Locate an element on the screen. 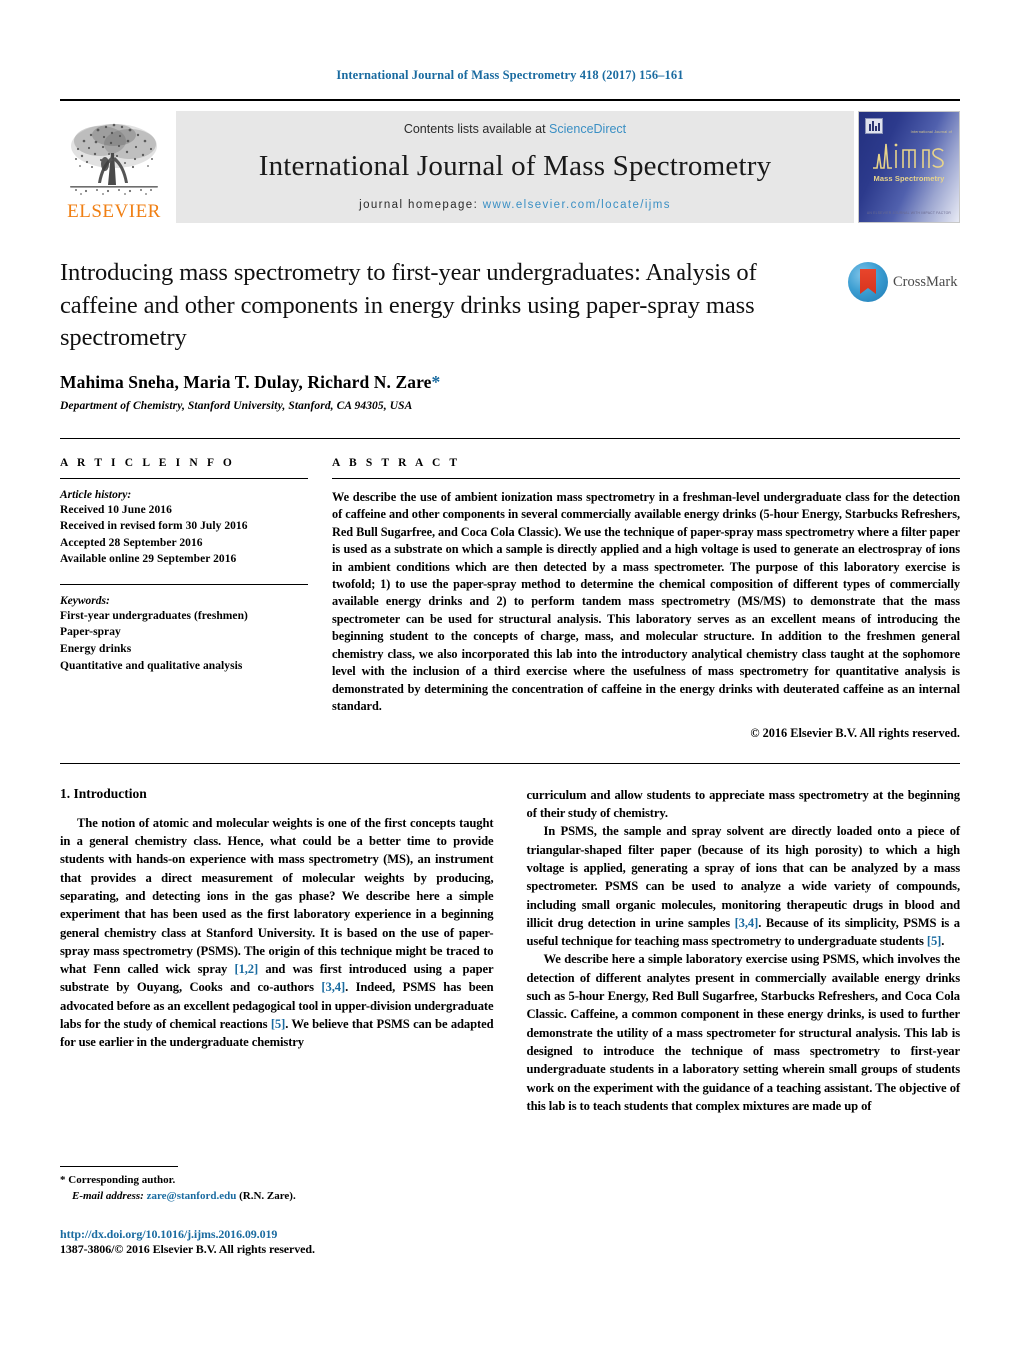 The height and width of the screenshot is (1351, 1020). contents-prefix: Contents lists available at is located at coordinates (476, 128).